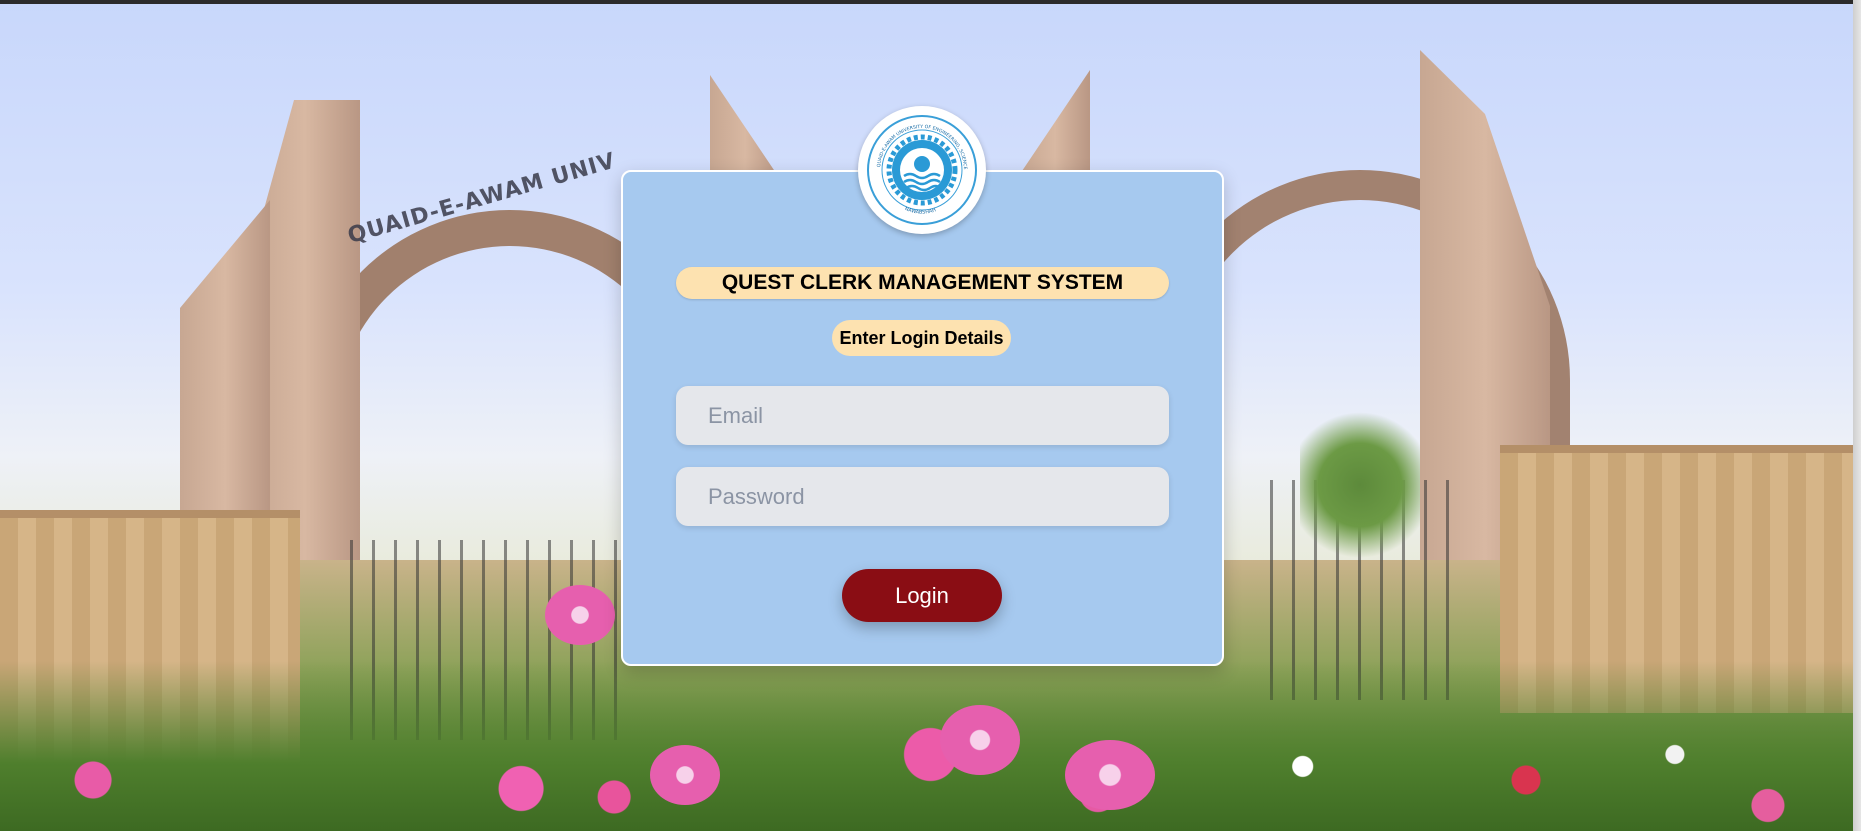 This screenshot has width=1861, height=831. I want to click on login-button: Login, so click(922, 595).